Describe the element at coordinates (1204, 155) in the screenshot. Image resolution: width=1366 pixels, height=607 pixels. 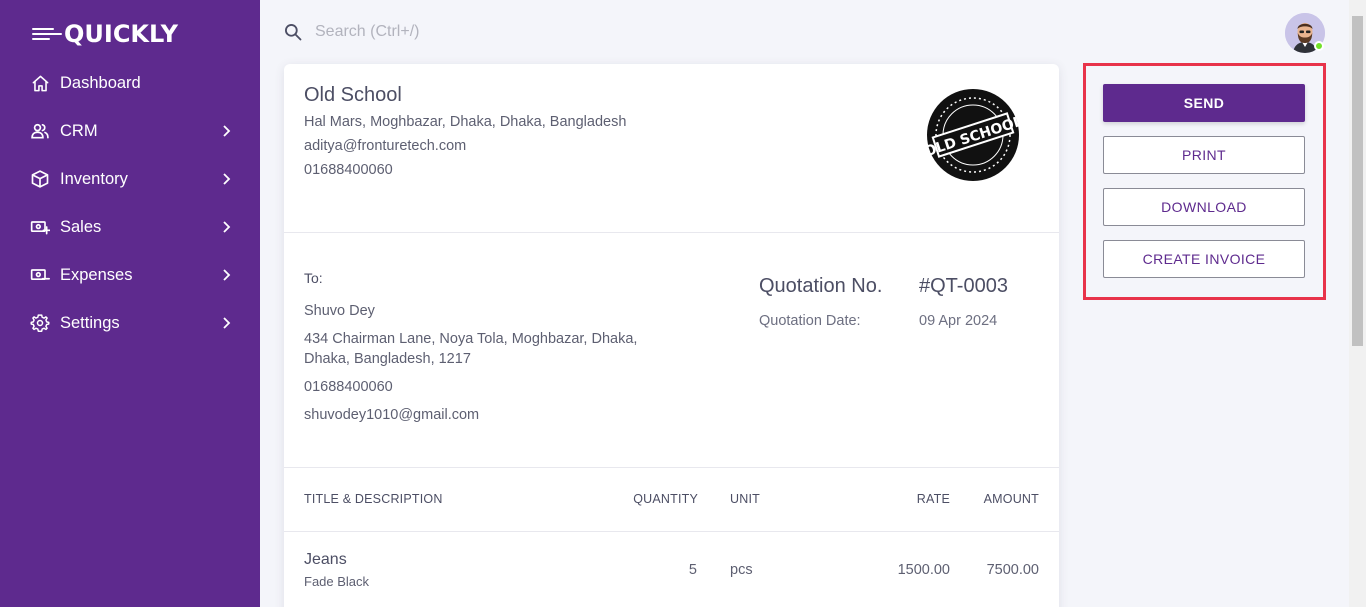
I see `print-button: PRINT` at that location.